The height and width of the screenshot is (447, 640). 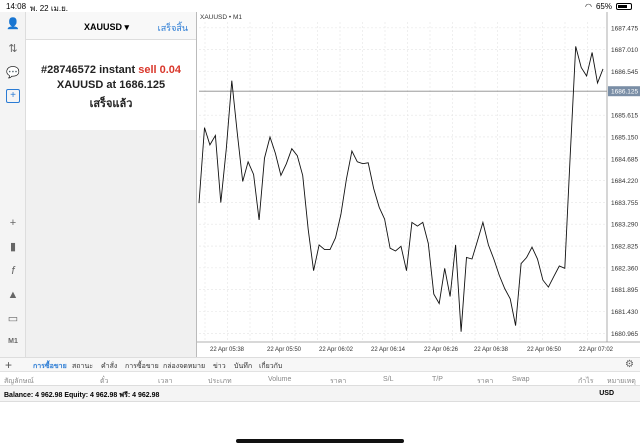 What do you see at coordinates (336, 350) in the screenshot?
I see `x-tick-label: 22 Apr 06:02` at bounding box center [336, 350].